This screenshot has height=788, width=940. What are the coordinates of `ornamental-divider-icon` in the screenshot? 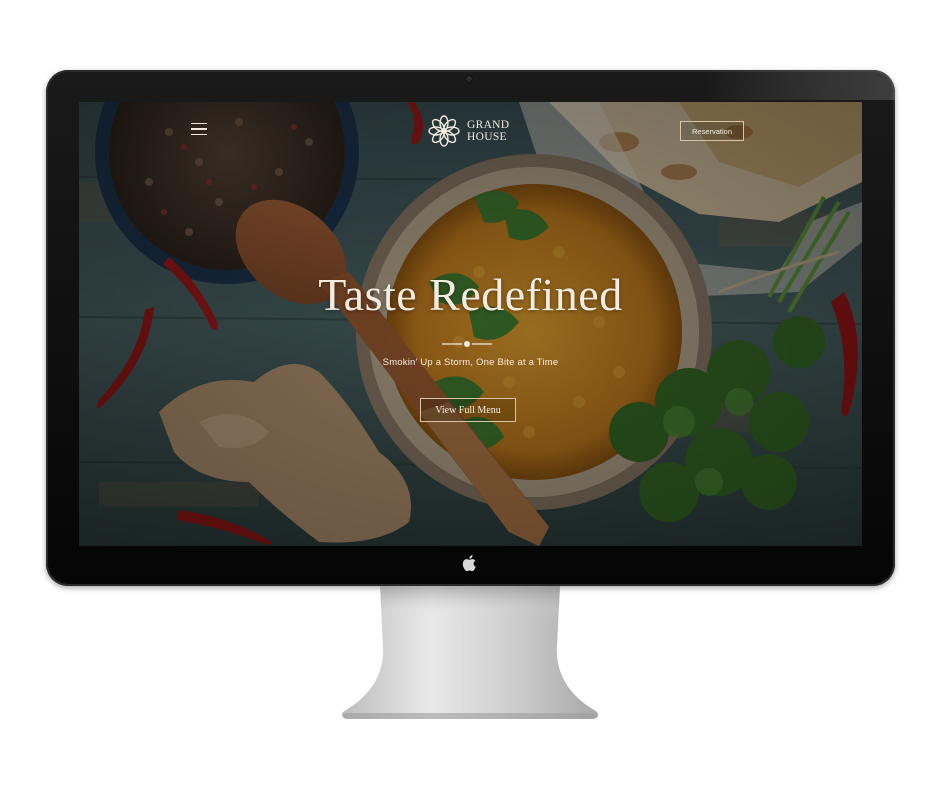 It's located at (467, 344).